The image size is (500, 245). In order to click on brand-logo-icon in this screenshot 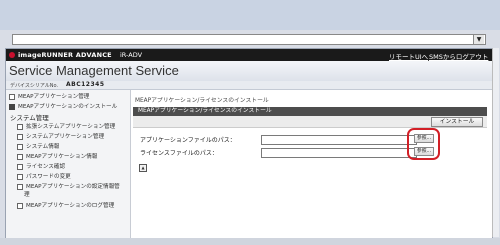, I will do `click(12, 55)`.